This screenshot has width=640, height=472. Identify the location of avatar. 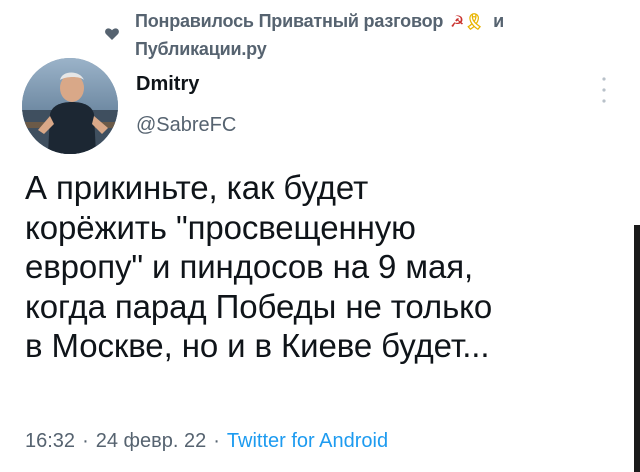
(70, 106).